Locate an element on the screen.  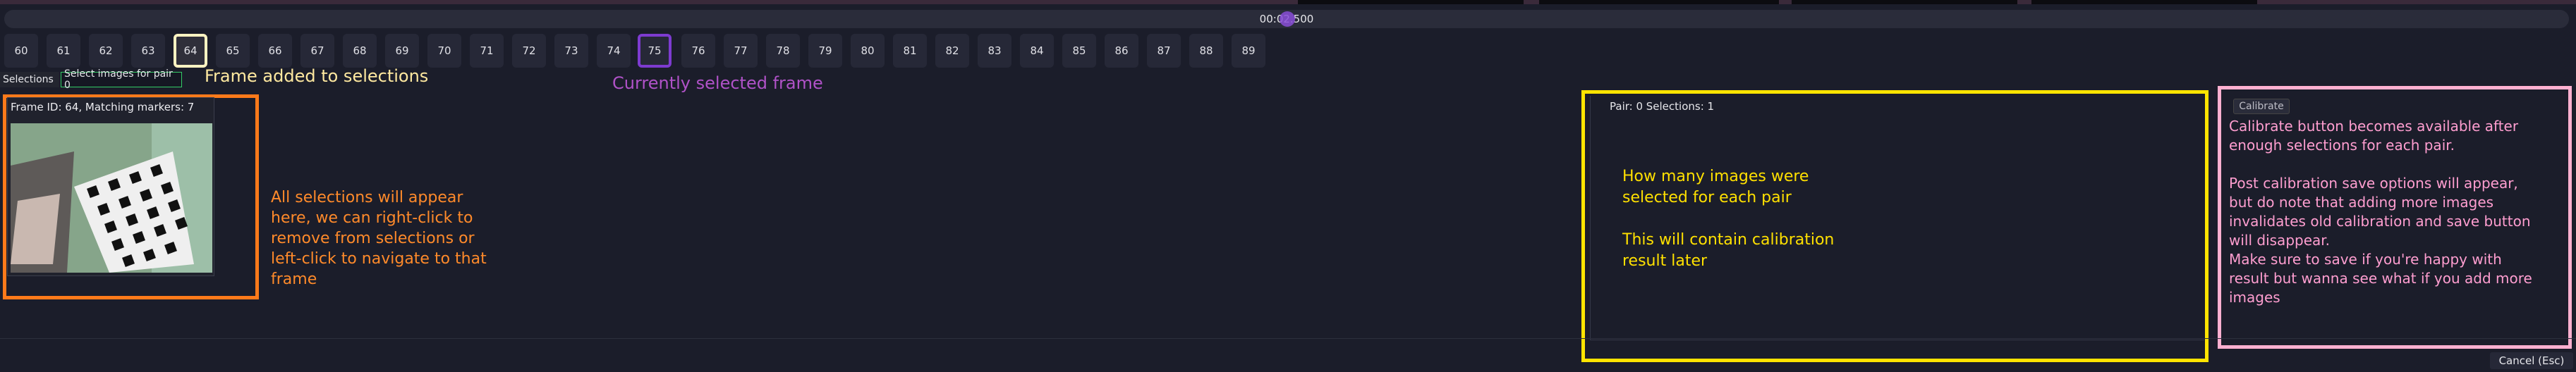
cancel-button: Cancel (Esc) is located at coordinates (2531, 360).